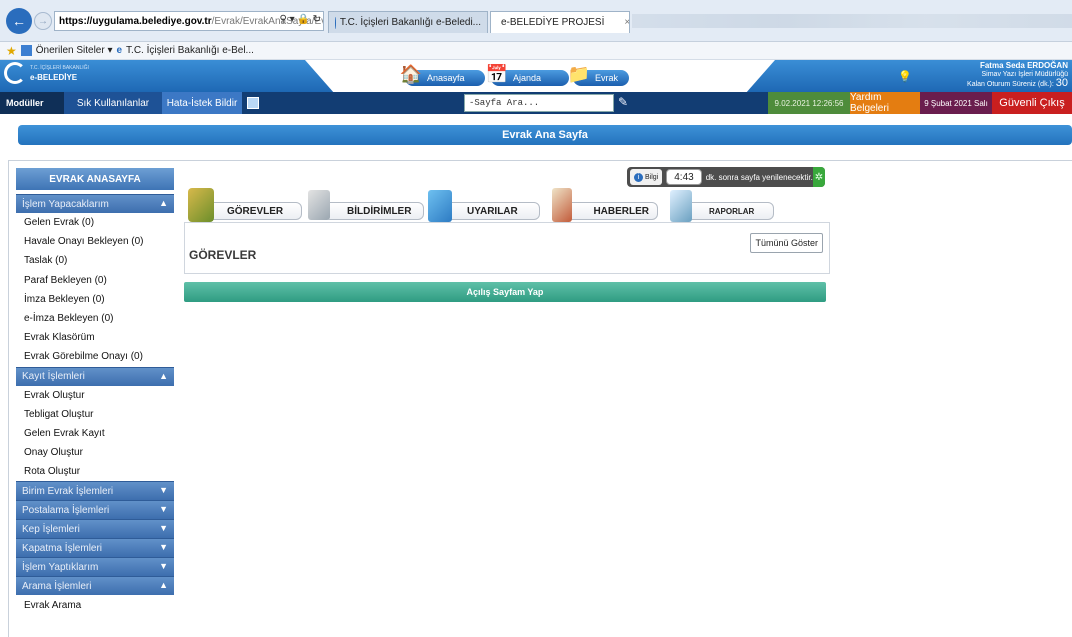 The image size is (1072, 637). I want to click on sidebar-item: Taslak (0), so click(95, 260).